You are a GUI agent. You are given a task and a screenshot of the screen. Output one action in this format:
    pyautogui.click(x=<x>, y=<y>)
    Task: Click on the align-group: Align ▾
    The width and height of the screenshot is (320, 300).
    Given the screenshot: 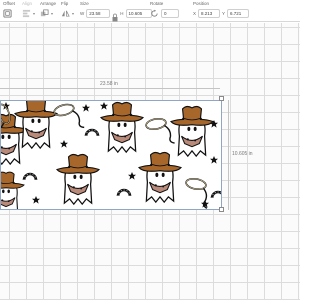 What is the action you would take?
    pyautogui.click(x=28, y=9)
    